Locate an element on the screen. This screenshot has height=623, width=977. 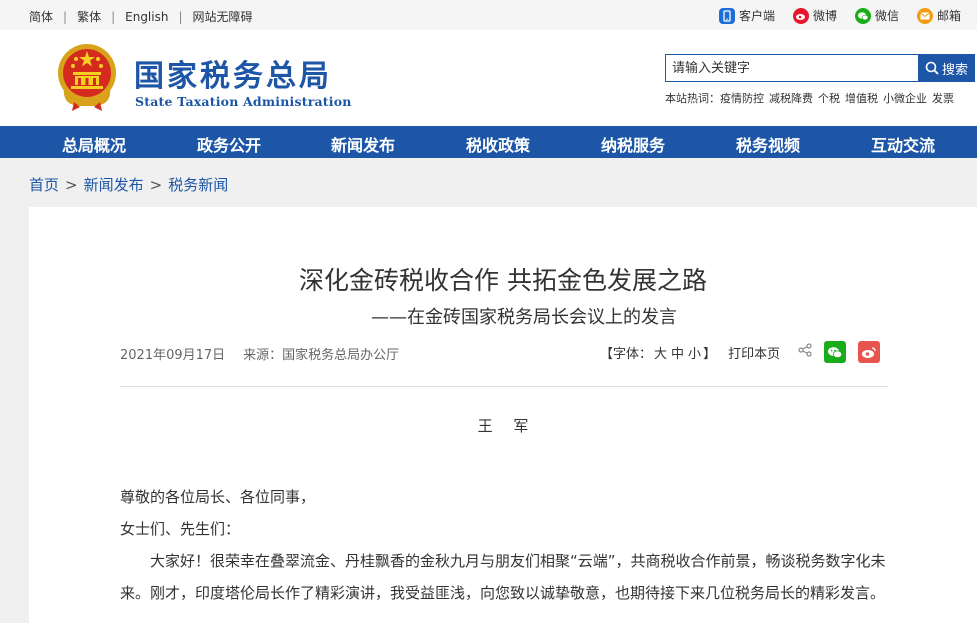
hot-word-link: 个税 is located at coordinates (829, 98).